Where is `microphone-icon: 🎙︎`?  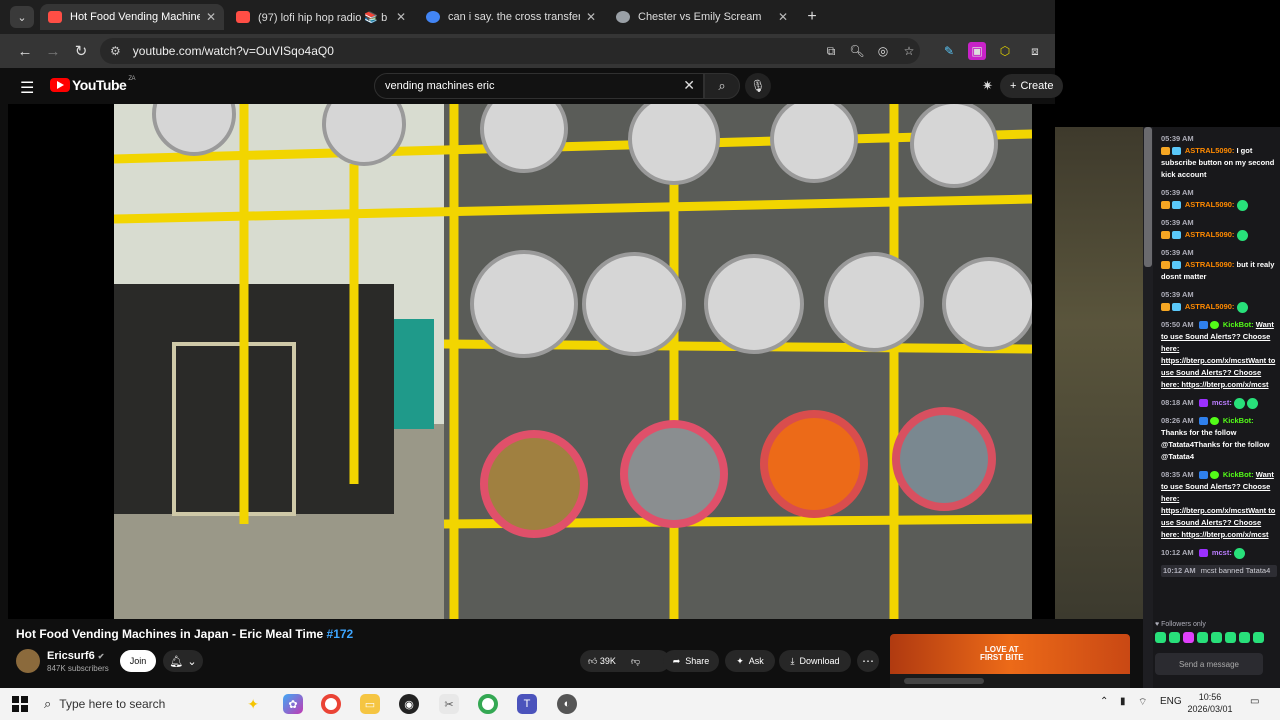 microphone-icon: 🎙︎ is located at coordinates (758, 86).